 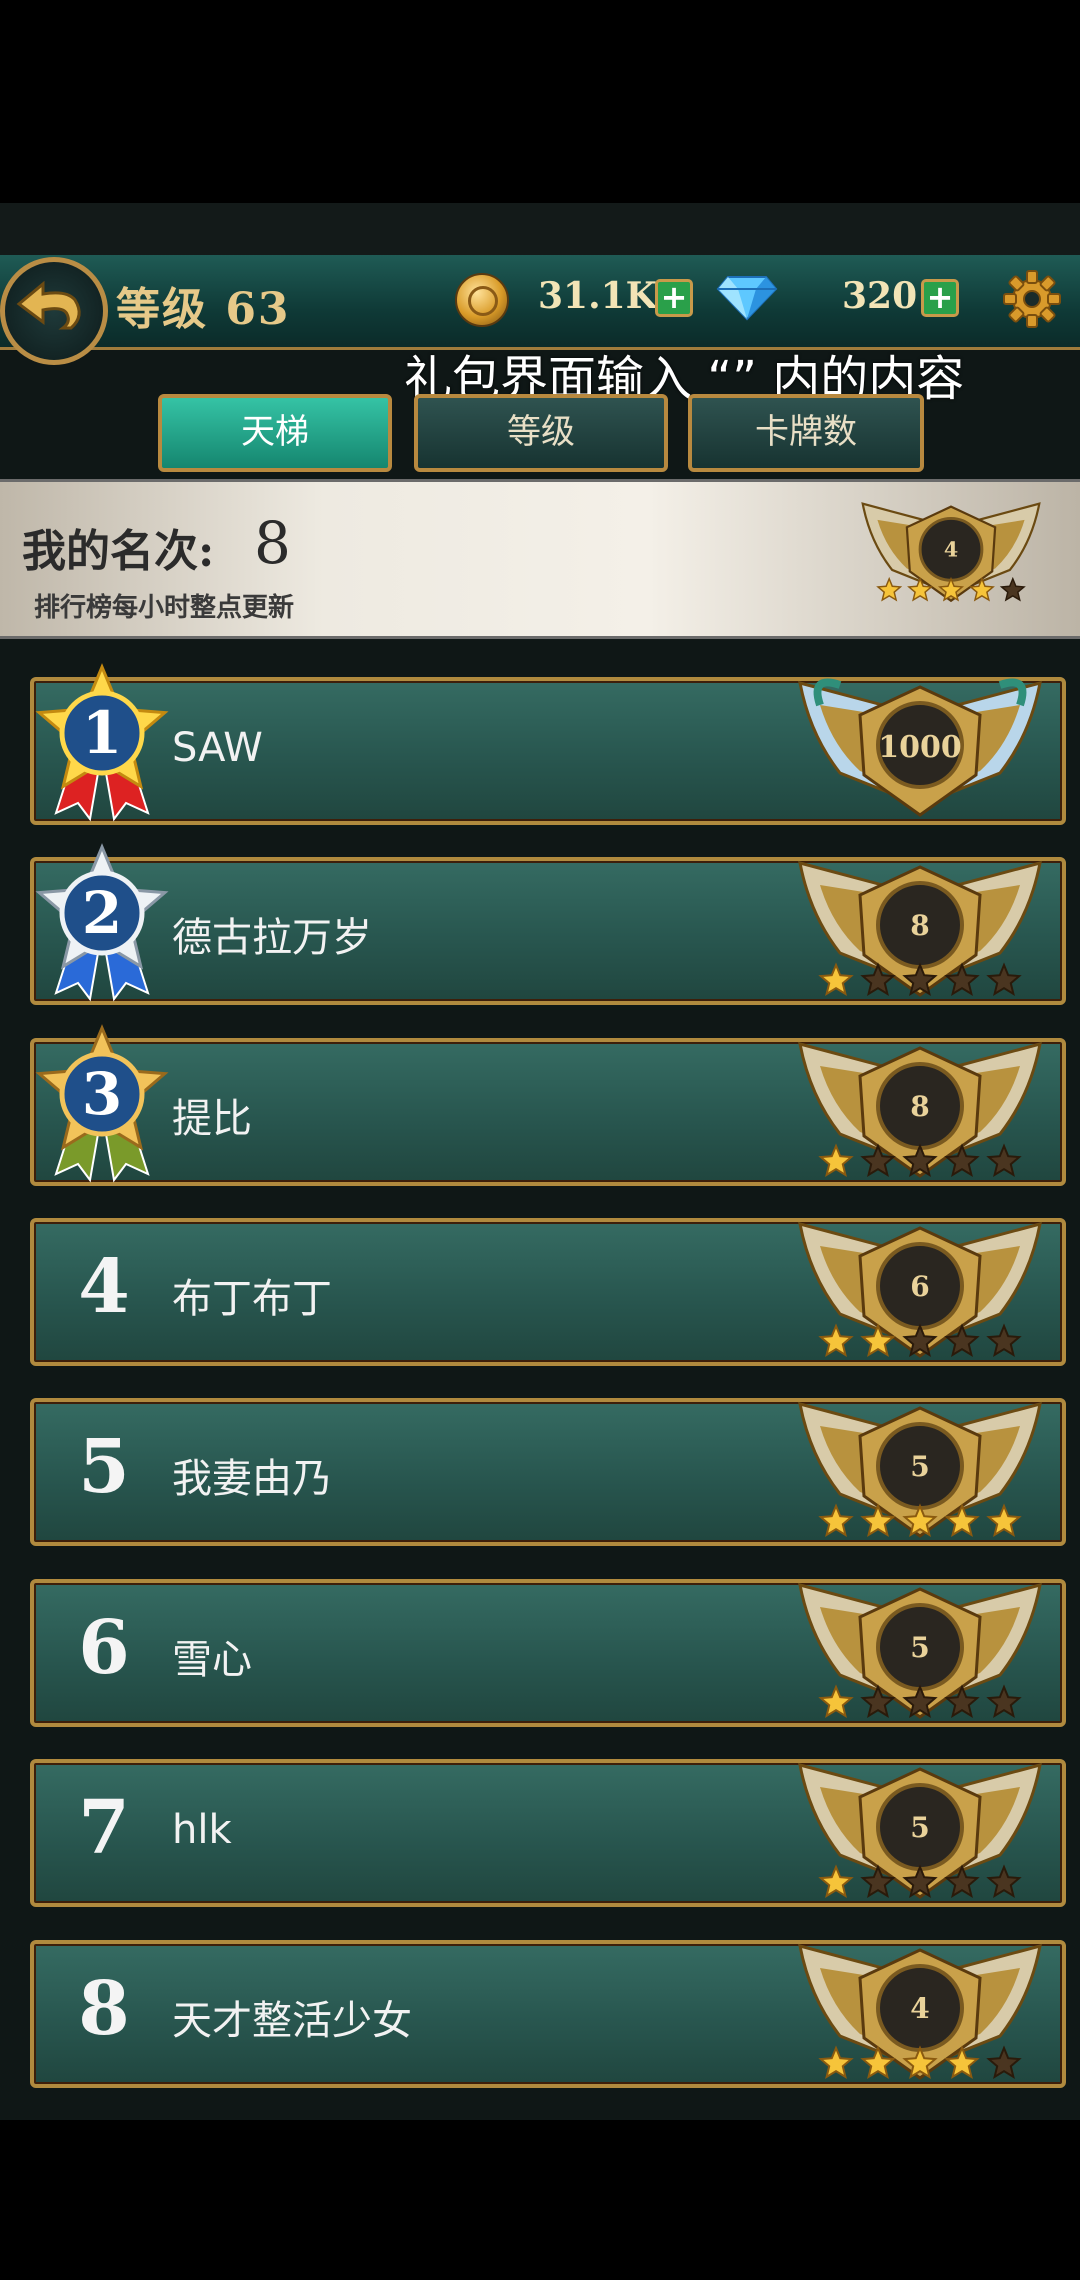 What do you see at coordinates (272, 543) in the screenshot?
I see `my-rank-value: 8` at bounding box center [272, 543].